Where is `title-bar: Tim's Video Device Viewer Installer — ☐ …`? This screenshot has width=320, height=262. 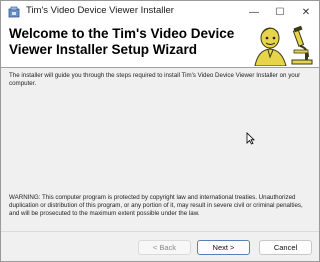 title-bar: Tim's Video Device Viewer Installer — ☐ … is located at coordinates (160, 12).